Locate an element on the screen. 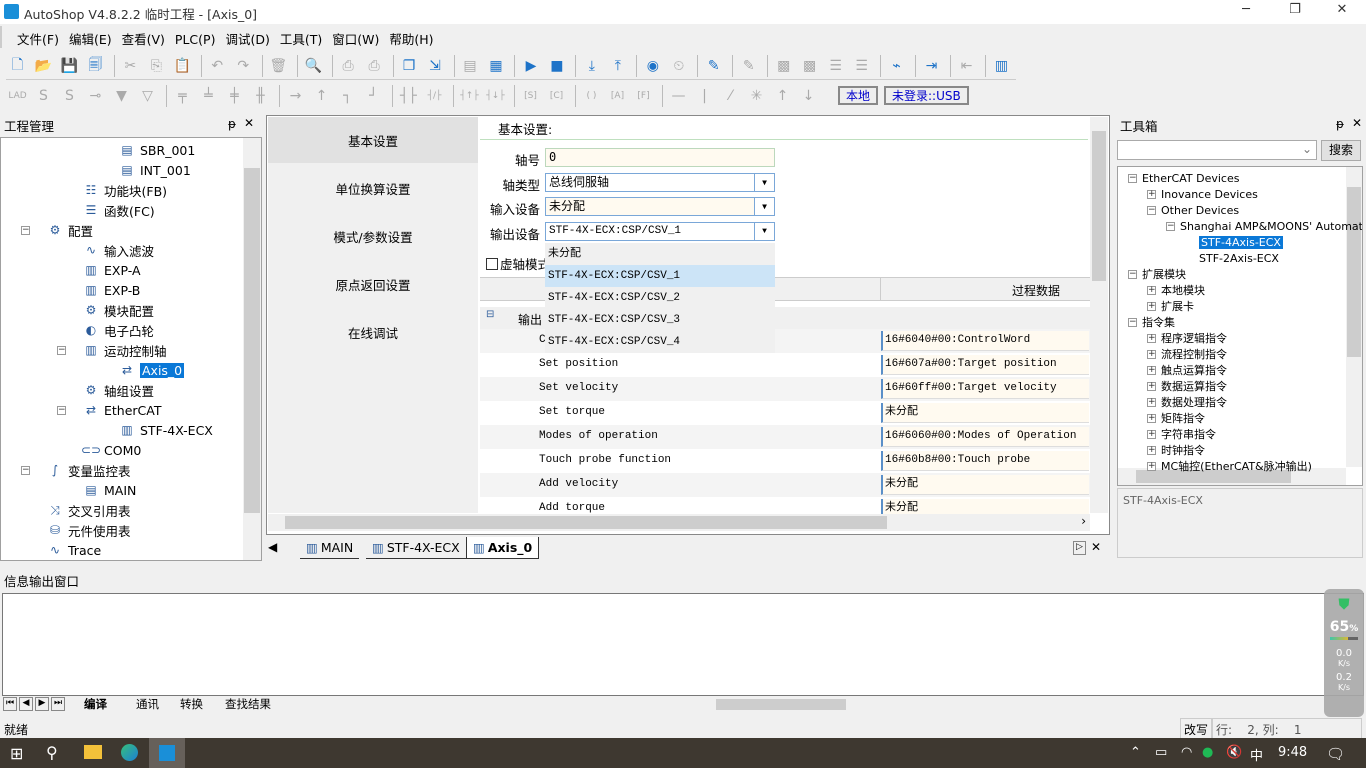 Image resolution: width=1366 pixels, height=768 pixels. tab-scroll-right-icon: ▷ is located at coordinates (1079, 548).